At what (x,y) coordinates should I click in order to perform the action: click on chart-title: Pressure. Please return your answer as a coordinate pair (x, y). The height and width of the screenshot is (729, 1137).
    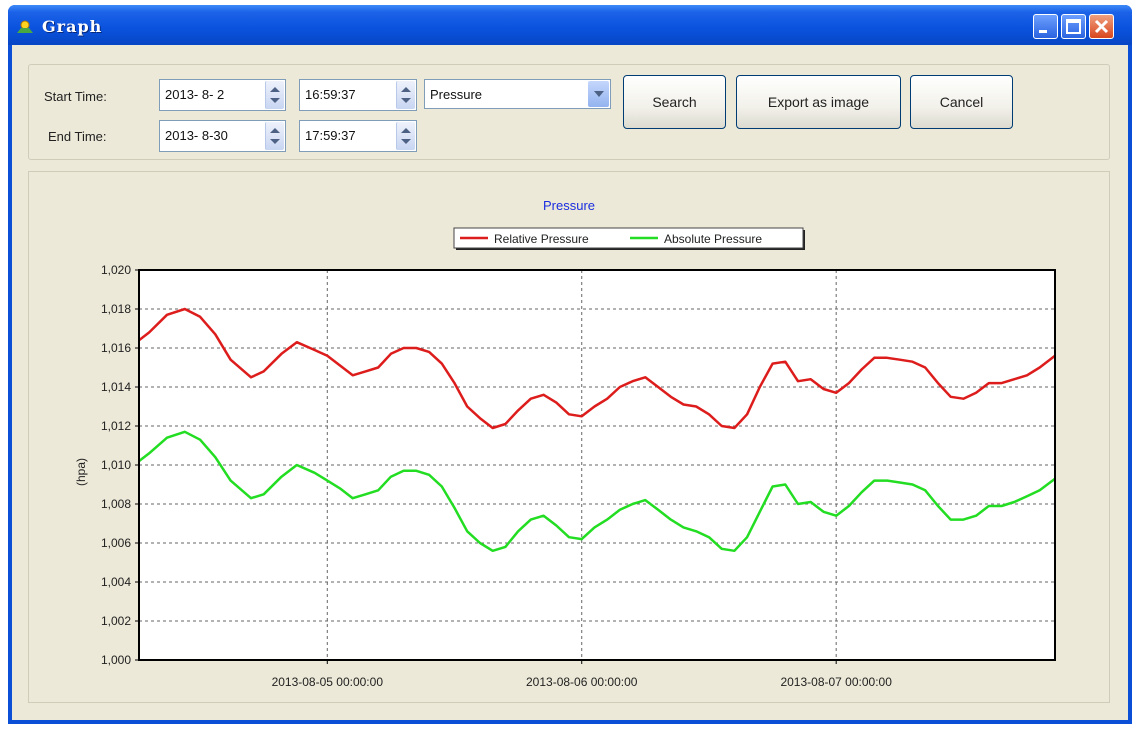
    Looking at the image, I should click on (569, 205).